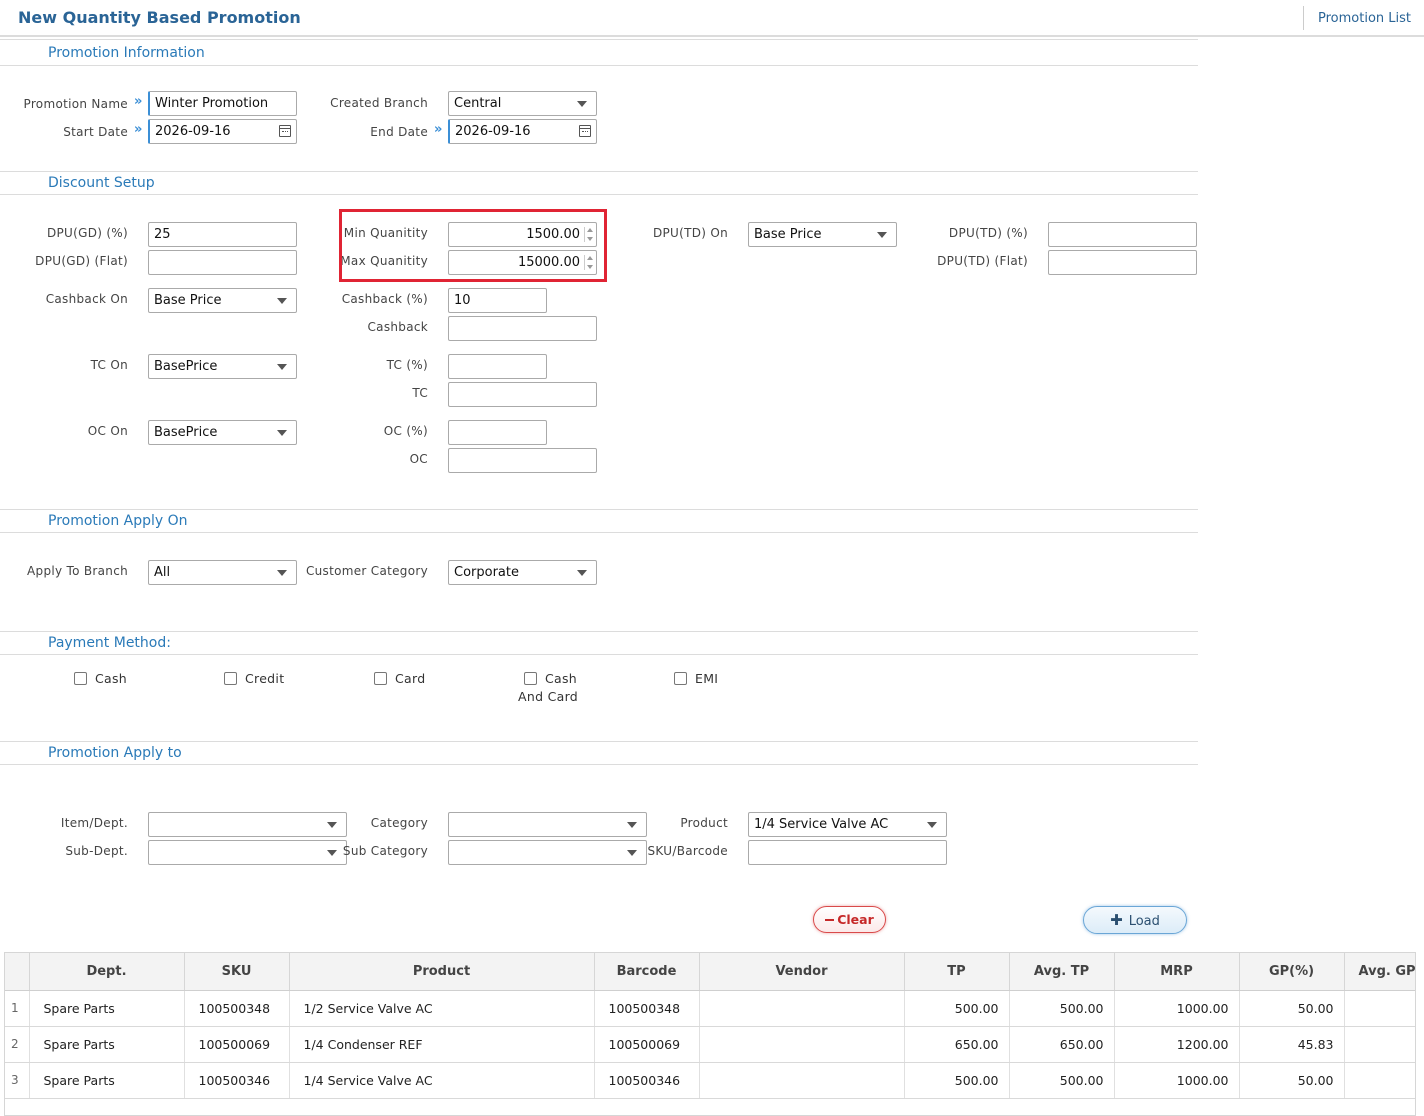 The width and height of the screenshot is (1424, 1116). What do you see at coordinates (822, 234) in the screenshot?
I see `dpu-td-on-select: Base Price` at bounding box center [822, 234].